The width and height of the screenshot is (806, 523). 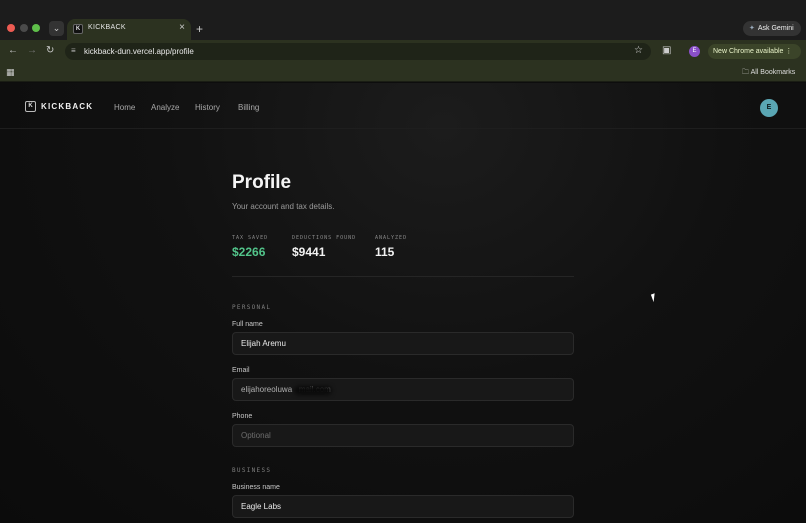 What do you see at coordinates (24, 28) in the screenshot?
I see `minimize-window-button` at bounding box center [24, 28].